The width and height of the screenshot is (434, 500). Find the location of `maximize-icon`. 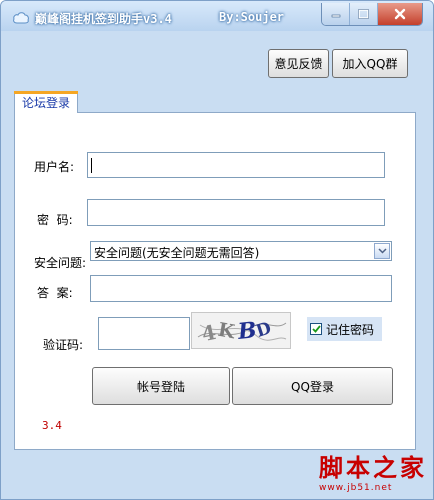

maximize-icon is located at coordinates (363, 14).